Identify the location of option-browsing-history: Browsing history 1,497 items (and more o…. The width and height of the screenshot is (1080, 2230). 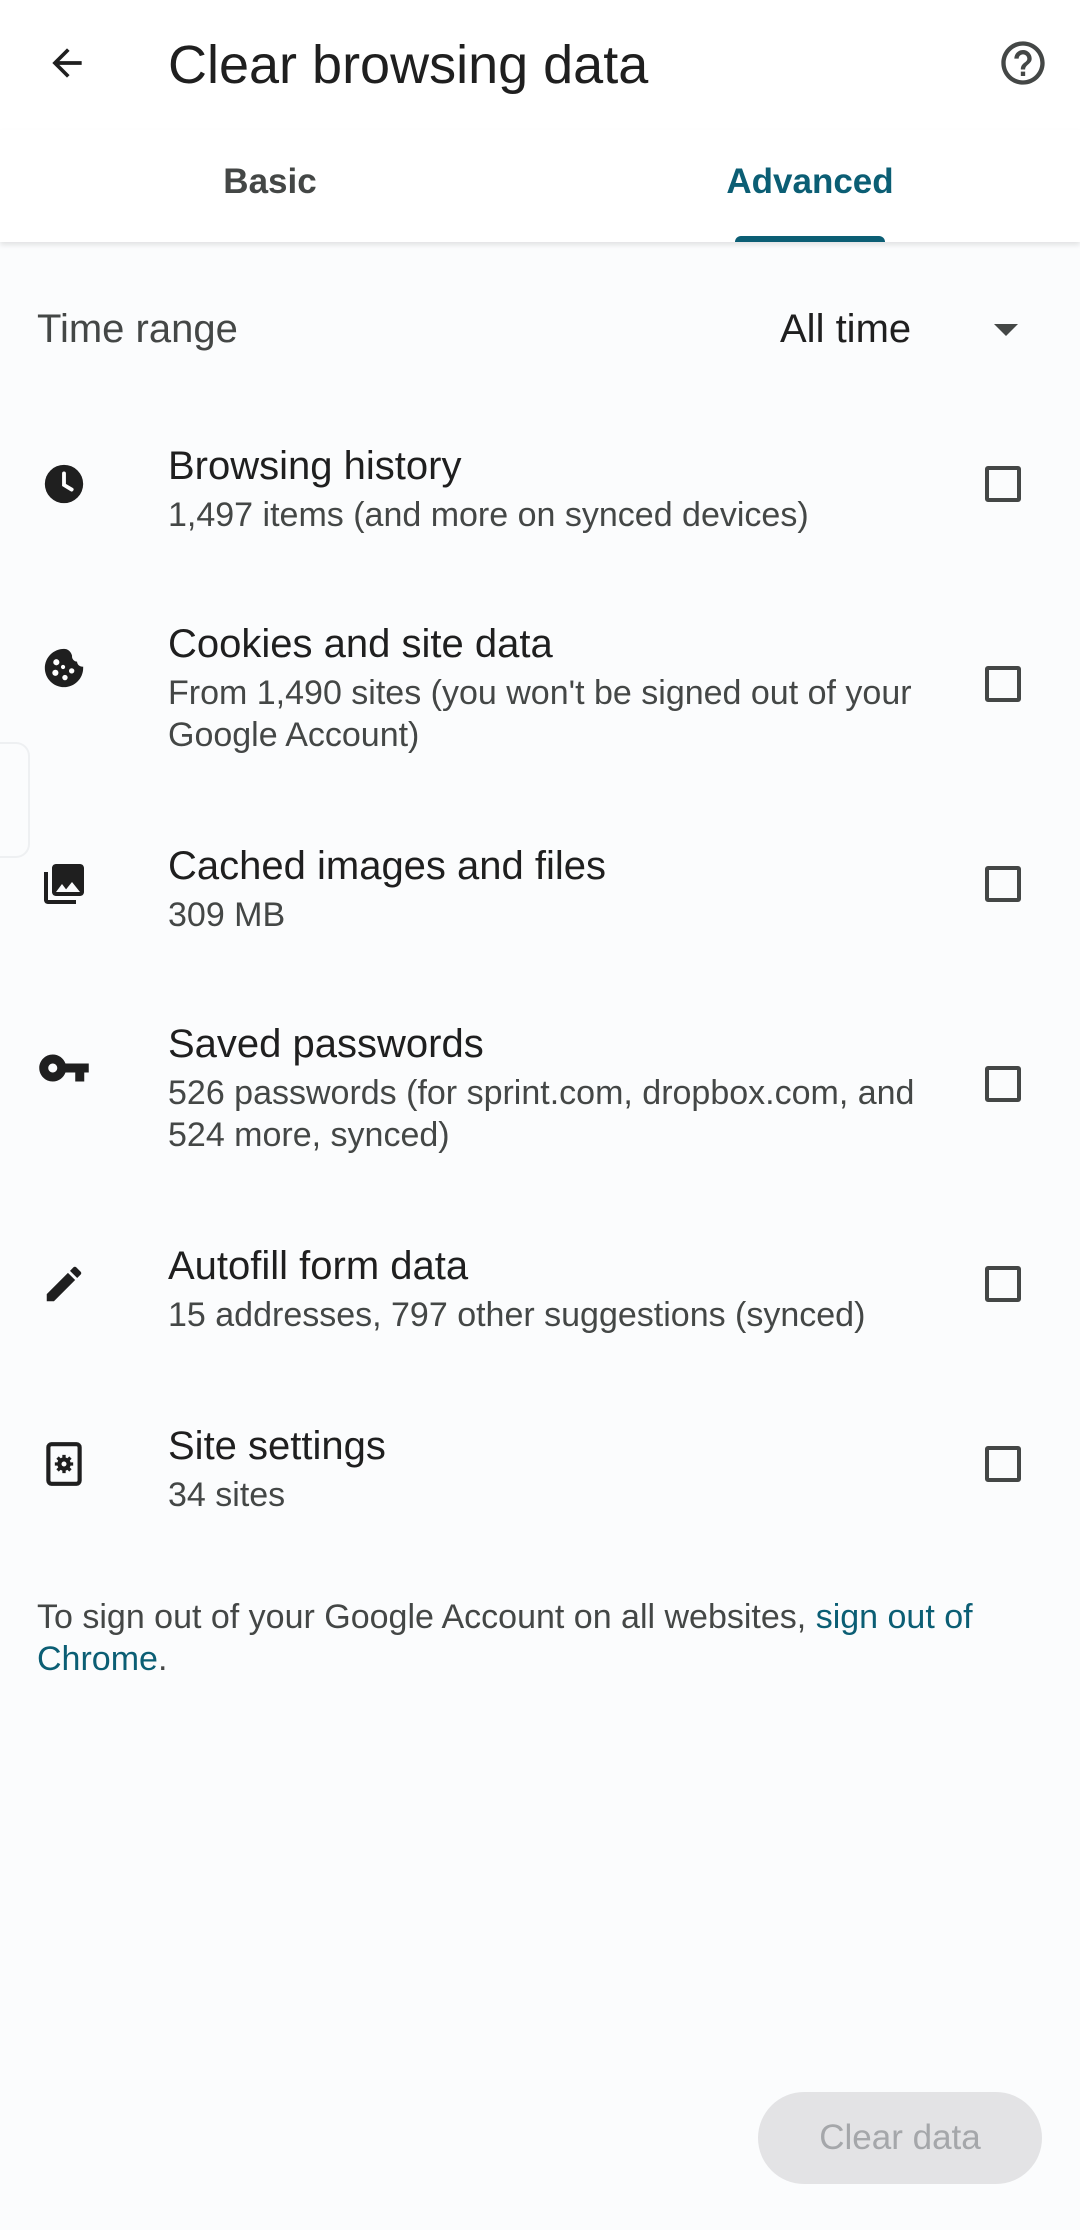
(540, 500).